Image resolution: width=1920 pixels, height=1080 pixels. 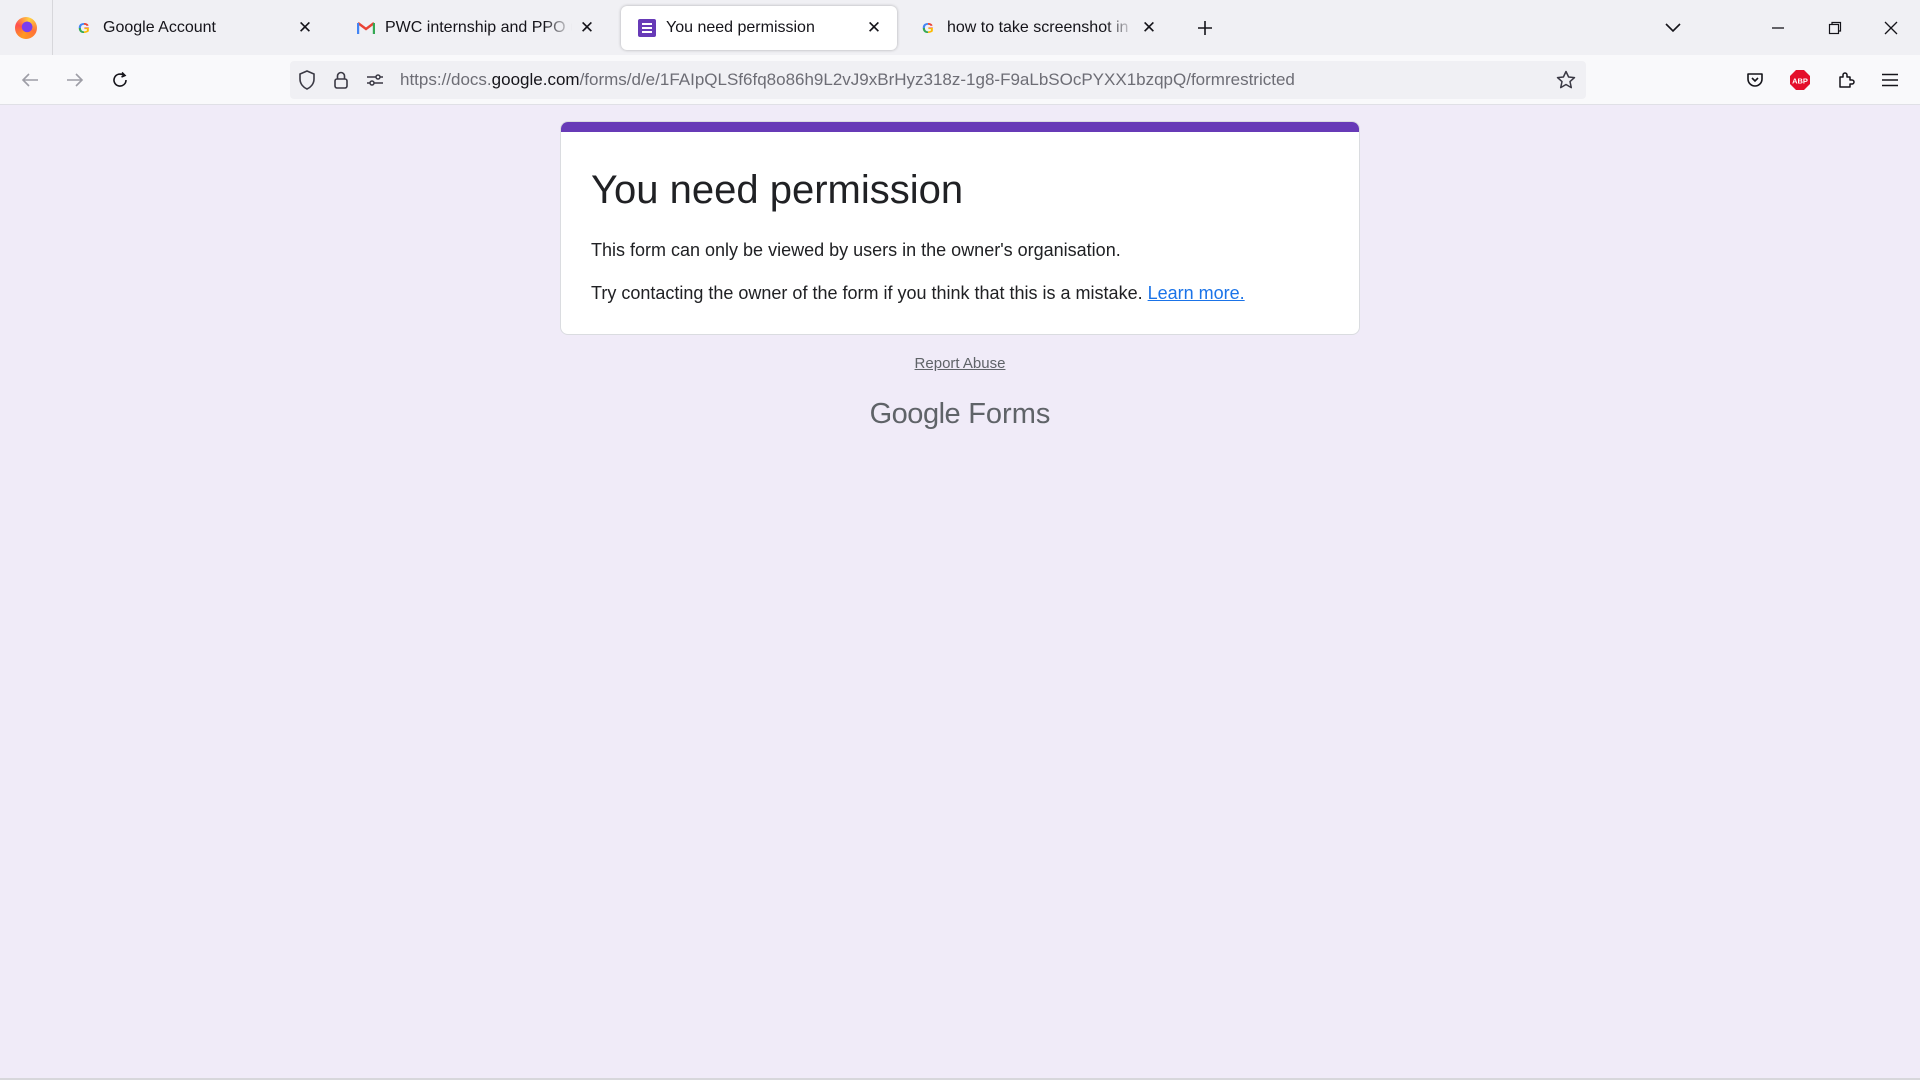 I want to click on report-abuse-link: Report Abuse, so click(x=960, y=363).